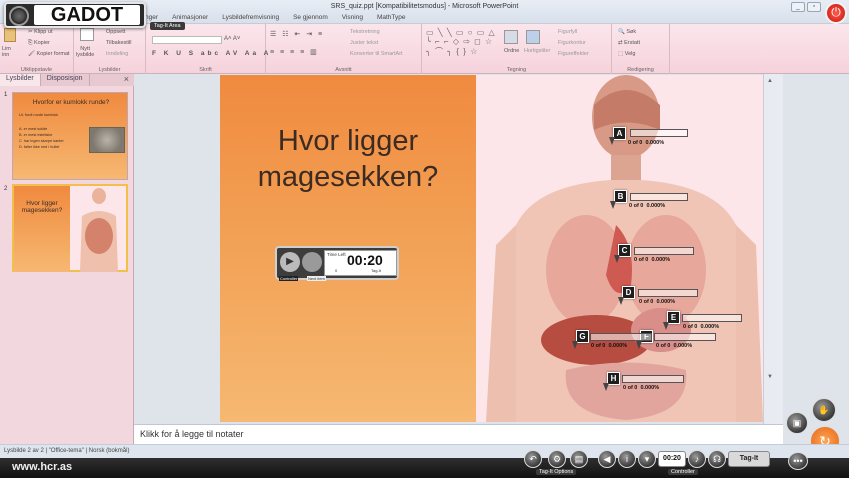 Image resolution: width=849 pixels, height=478 pixels. What do you see at coordinates (824, 410) in the screenshot?
I see `hand-icon: ✋` at bounding box center [824, 410].